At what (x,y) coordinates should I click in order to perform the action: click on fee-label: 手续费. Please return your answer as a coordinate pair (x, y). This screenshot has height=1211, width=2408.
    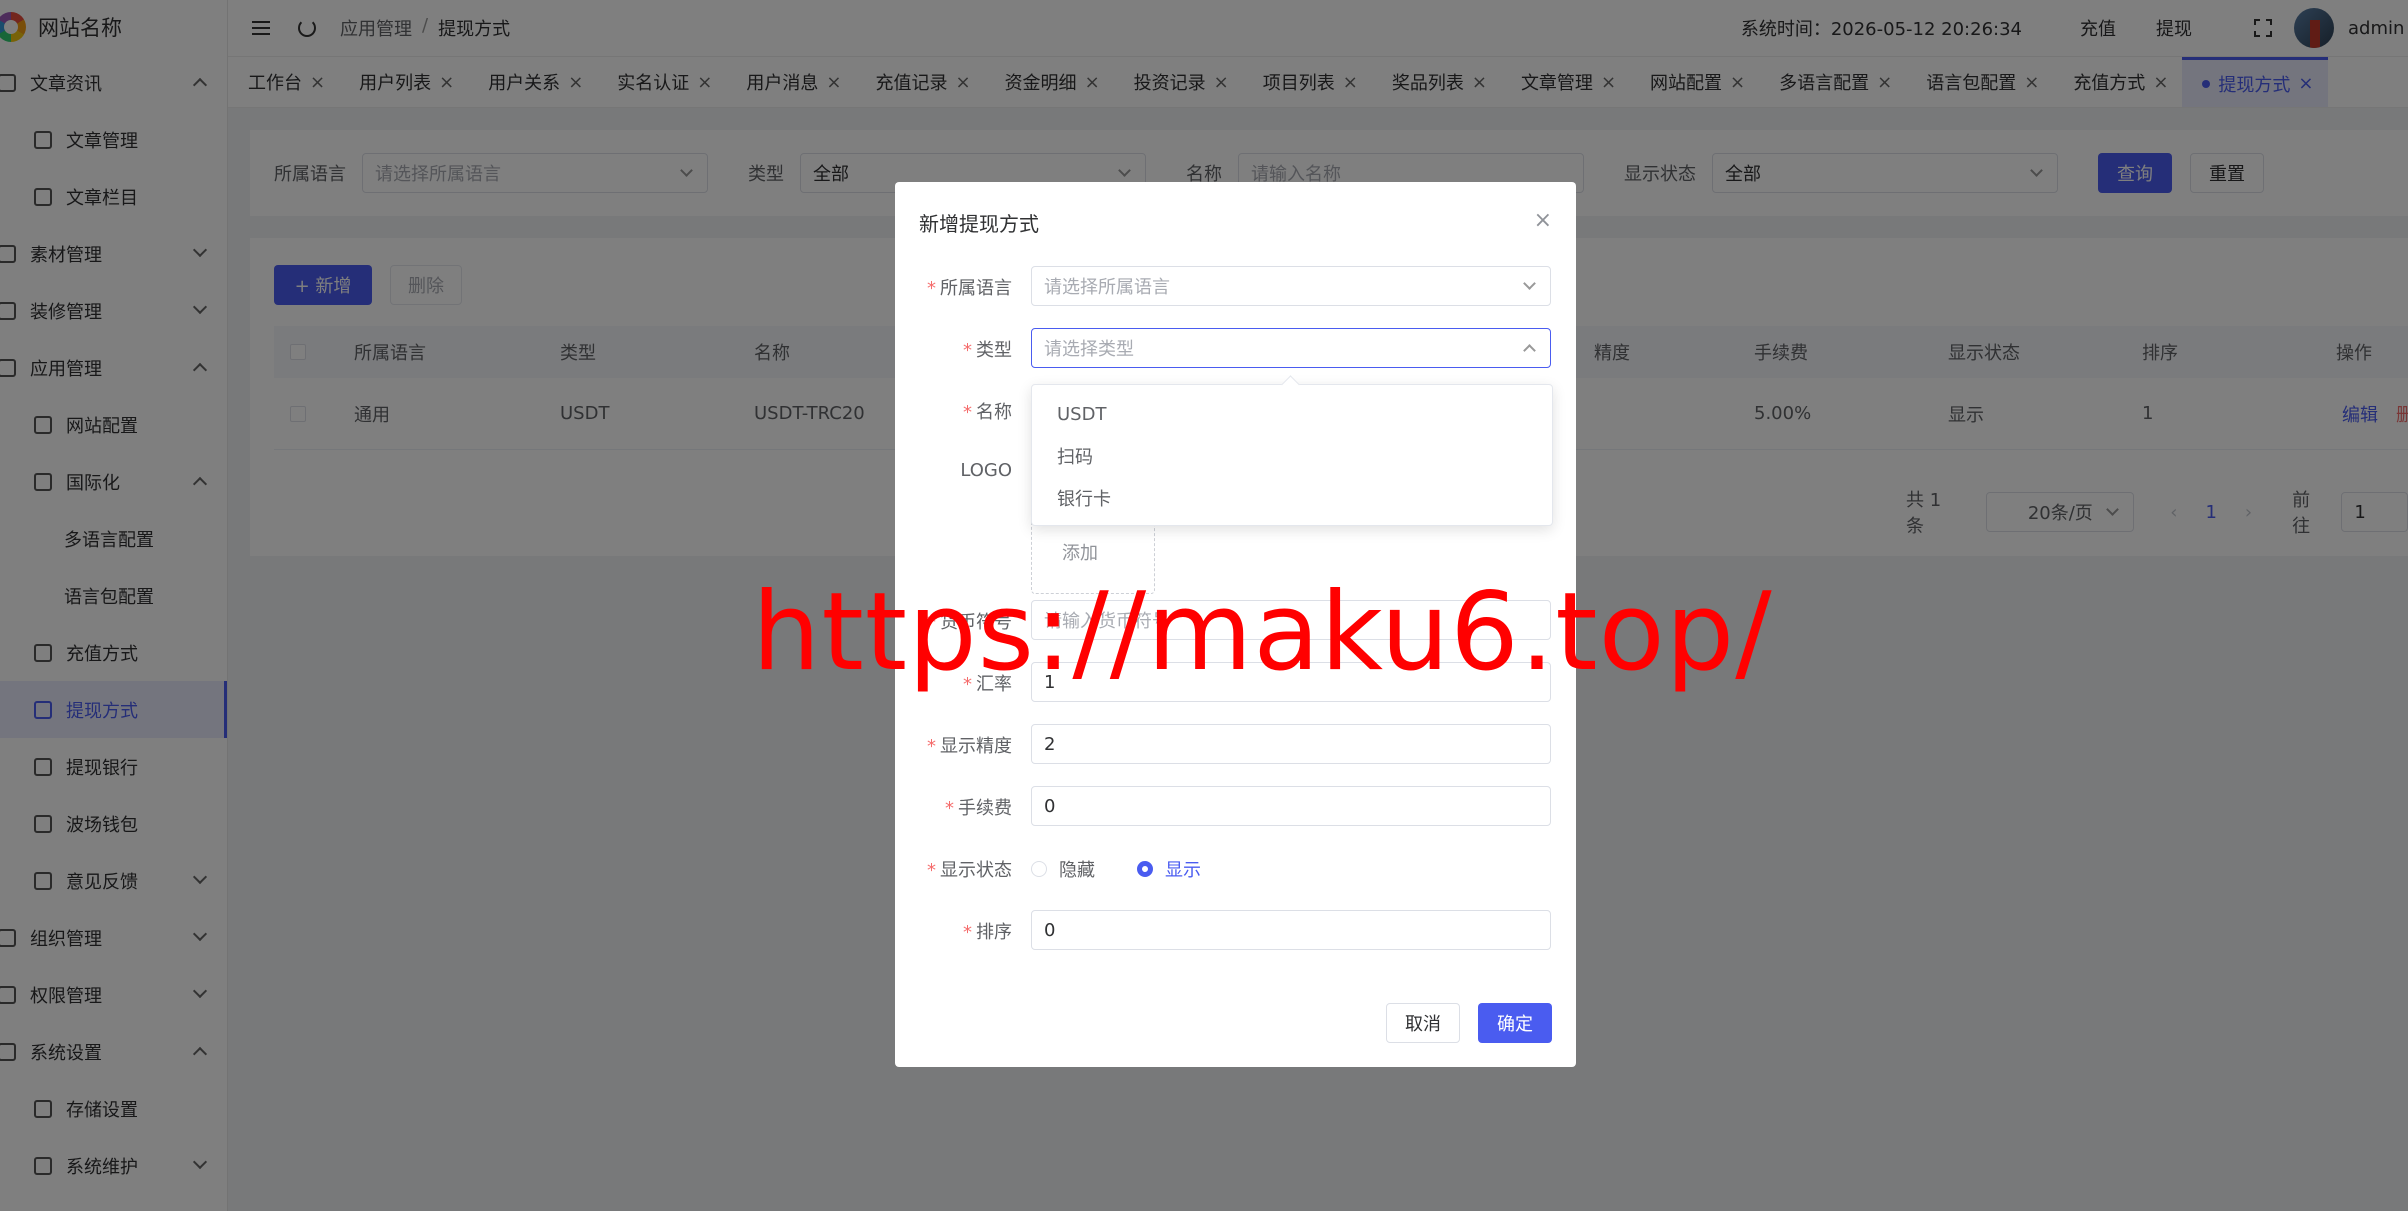
    Looking at the image, I should click on (985, 808).